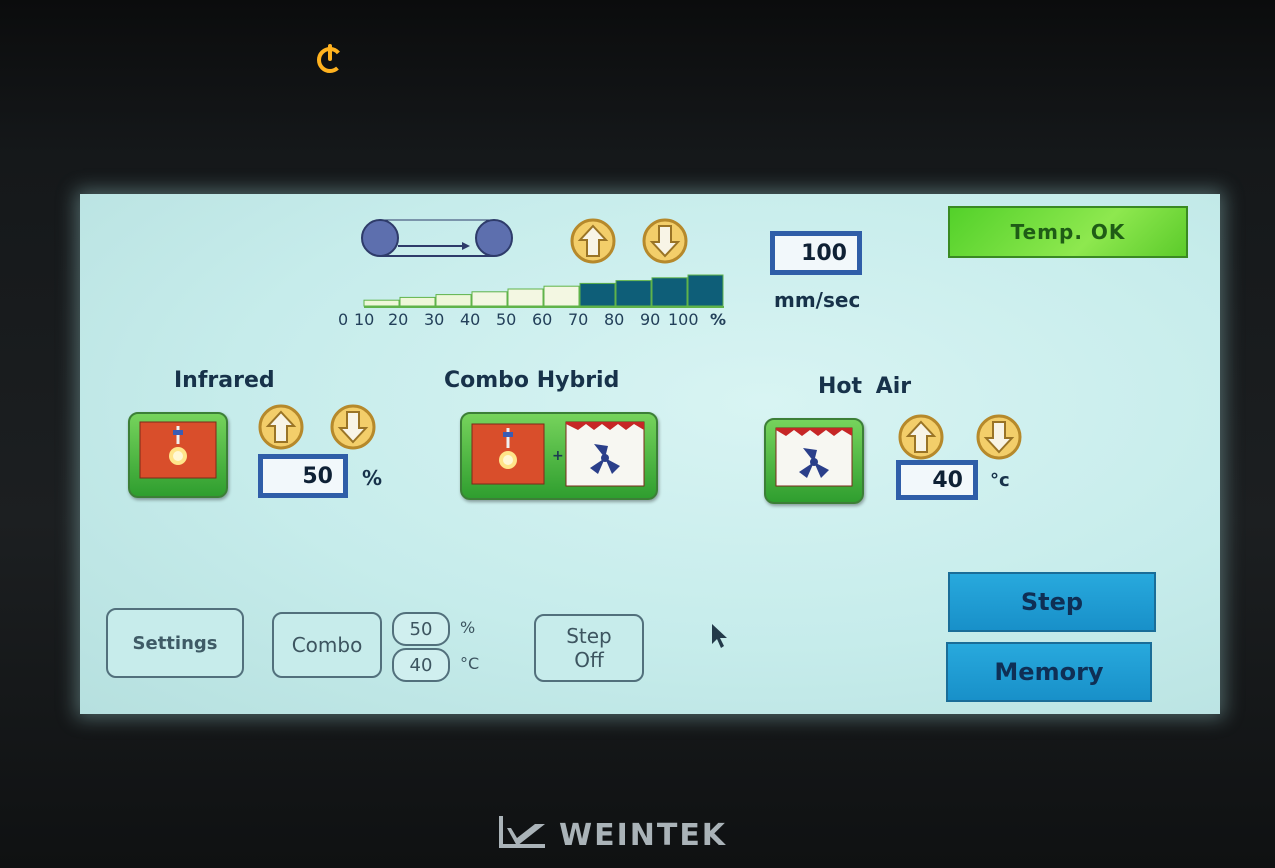 This screenshot has height=868, width=1275. What do you see at coordinates (921, 437) in the screenshot?
I see `hot-air-up-arrow-icon` at bounding box center [921, 437].